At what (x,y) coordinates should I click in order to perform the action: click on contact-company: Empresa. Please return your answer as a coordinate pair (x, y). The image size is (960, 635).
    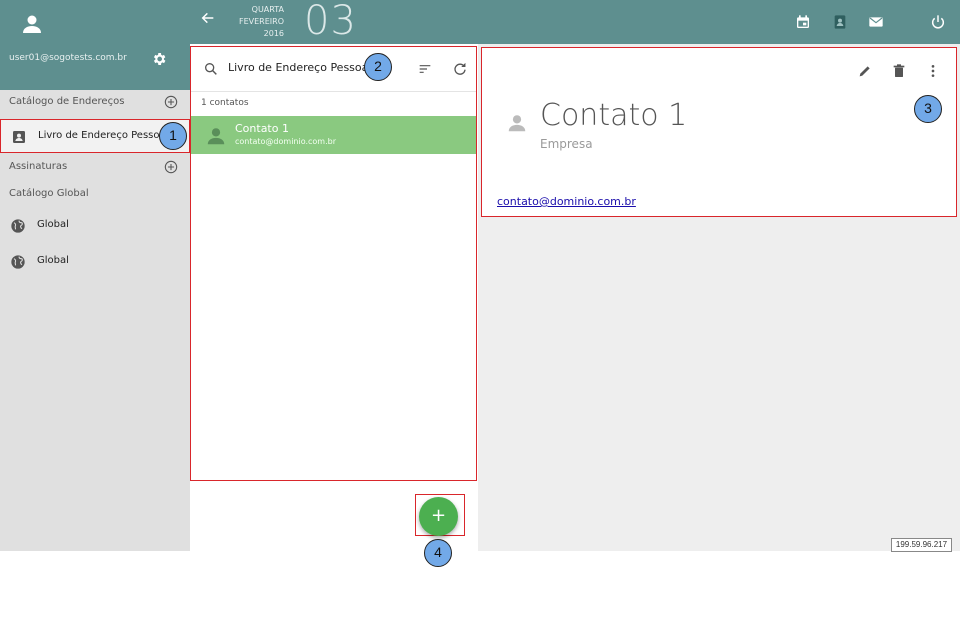
    Looking at the image, I should click on (566, 144).